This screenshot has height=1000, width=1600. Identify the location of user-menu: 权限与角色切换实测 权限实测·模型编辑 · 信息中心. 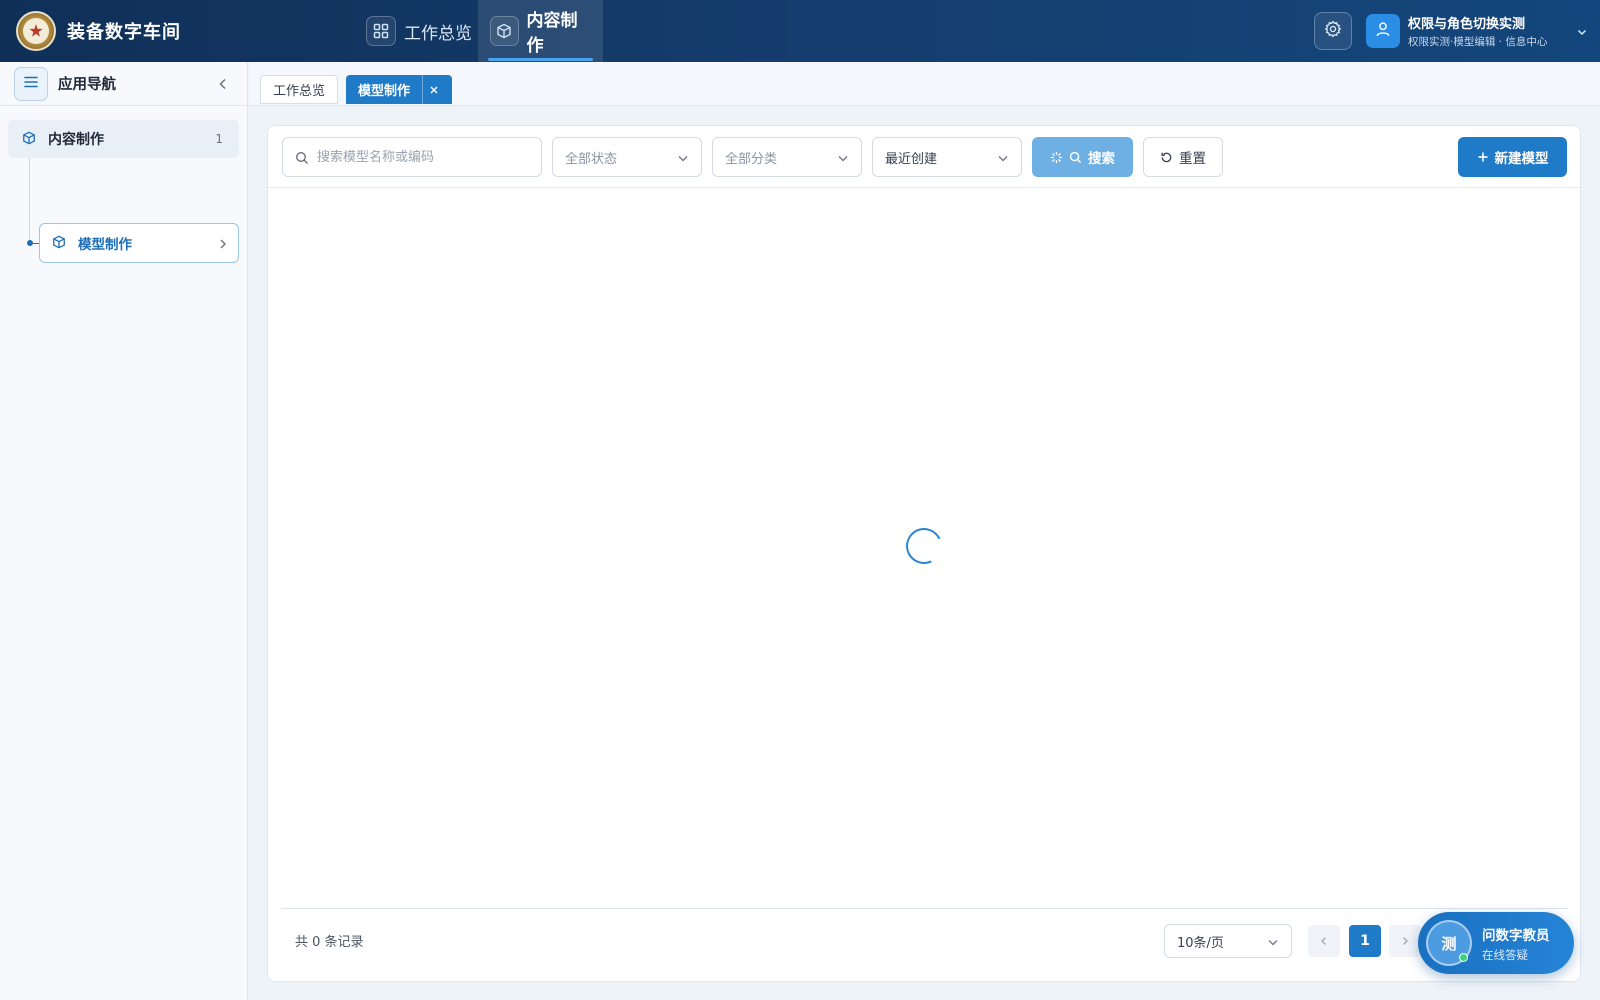
(1477, 31).